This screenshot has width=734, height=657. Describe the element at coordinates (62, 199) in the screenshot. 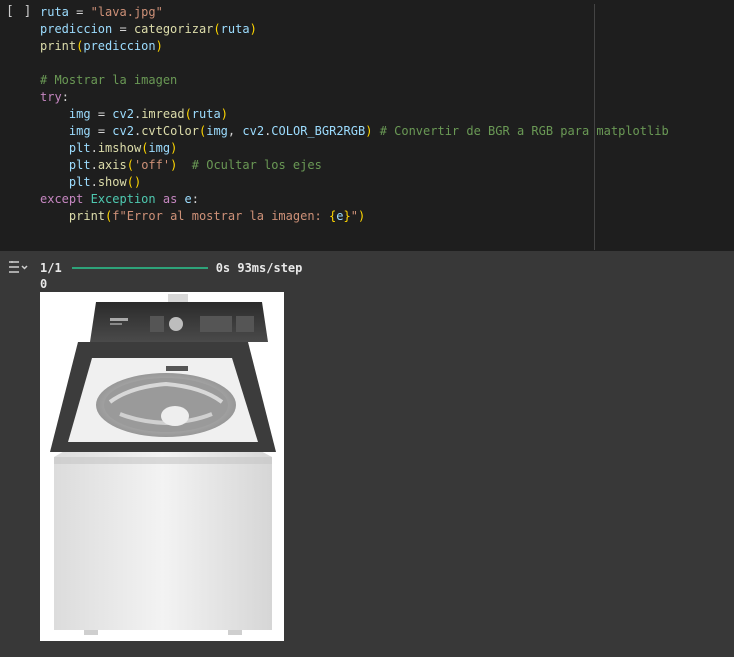

I see `code-token: except` at that location.